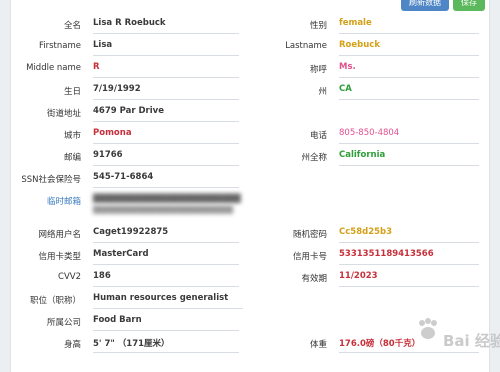 This screenshot has width=500, height=372. What do you see at coordinates (166, 279) in the screenshot?
I see `cvv2-value: 186` at bounding box center [166, 279].